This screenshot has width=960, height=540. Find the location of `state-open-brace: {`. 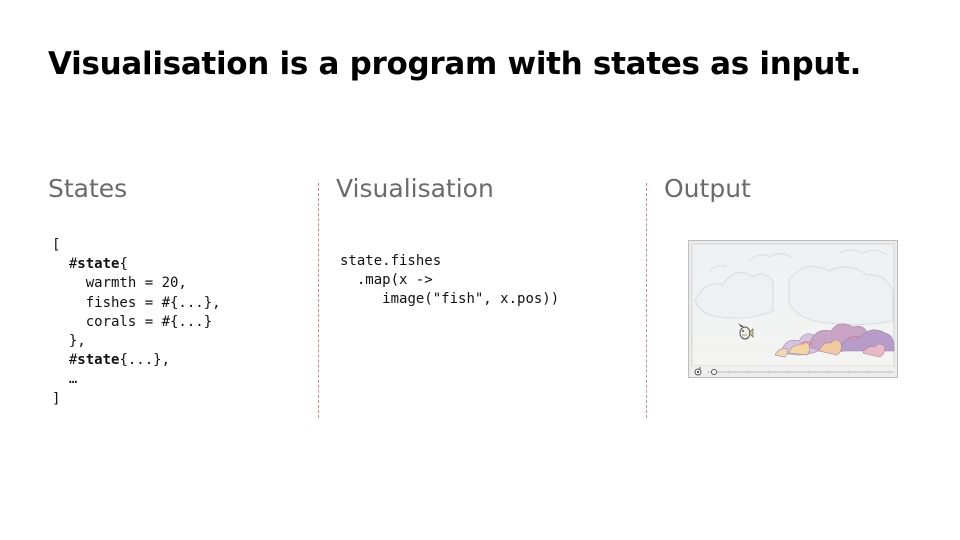

state-open-brace: { is located at coordinates (123, 264).